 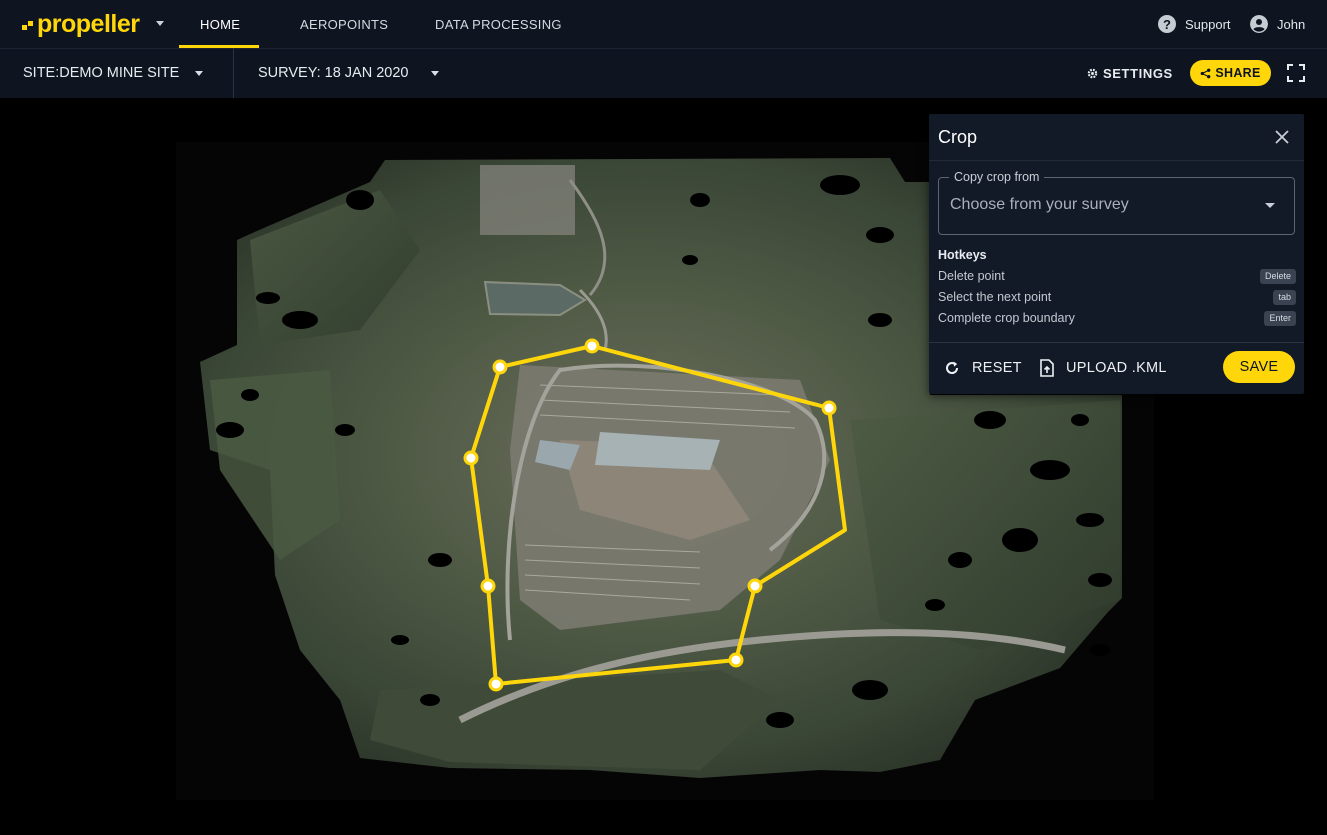 What do you see at coordinates (971, 276) in the screenshot?
I see `hotkey-label: Delete point` at bounding box center [971, 276].